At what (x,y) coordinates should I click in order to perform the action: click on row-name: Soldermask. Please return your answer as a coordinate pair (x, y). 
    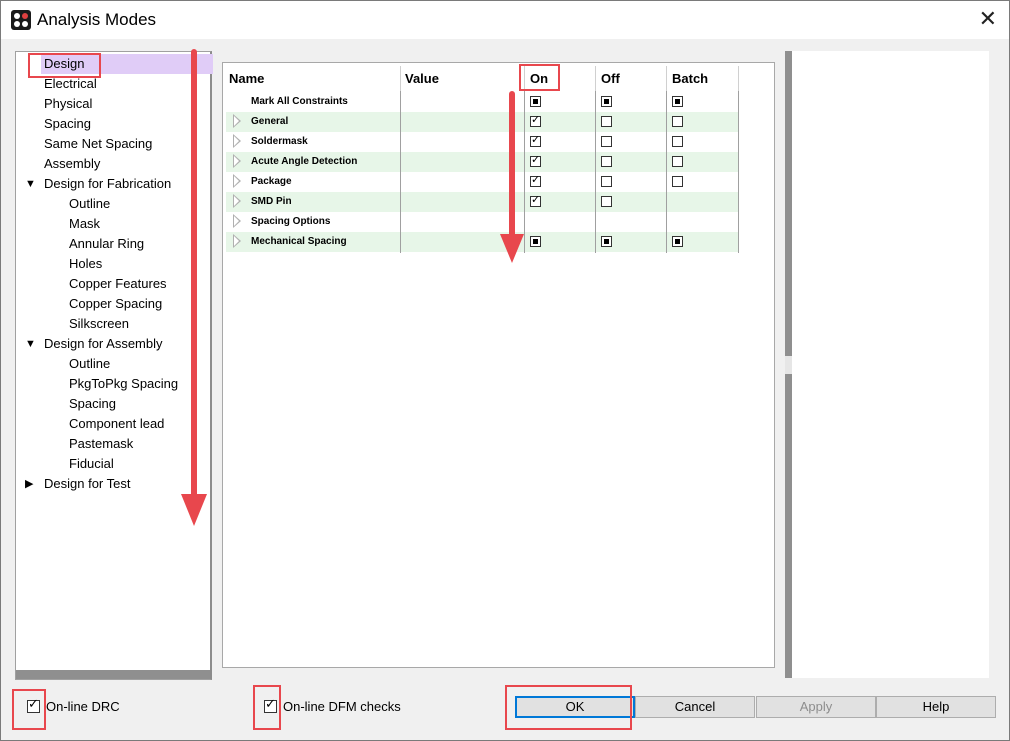
    Looking at the image, I should click on (279, 141).